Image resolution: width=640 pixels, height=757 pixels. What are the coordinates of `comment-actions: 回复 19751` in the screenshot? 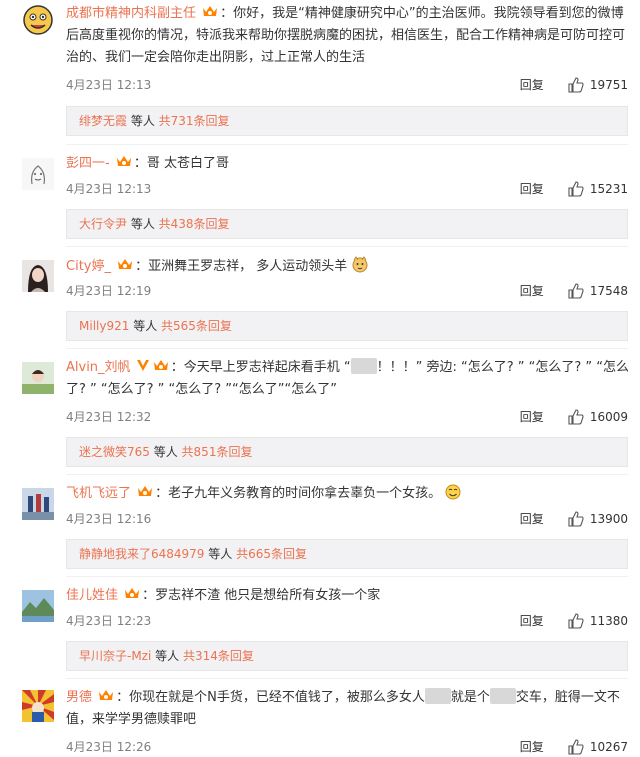 It's located at (574, 84).